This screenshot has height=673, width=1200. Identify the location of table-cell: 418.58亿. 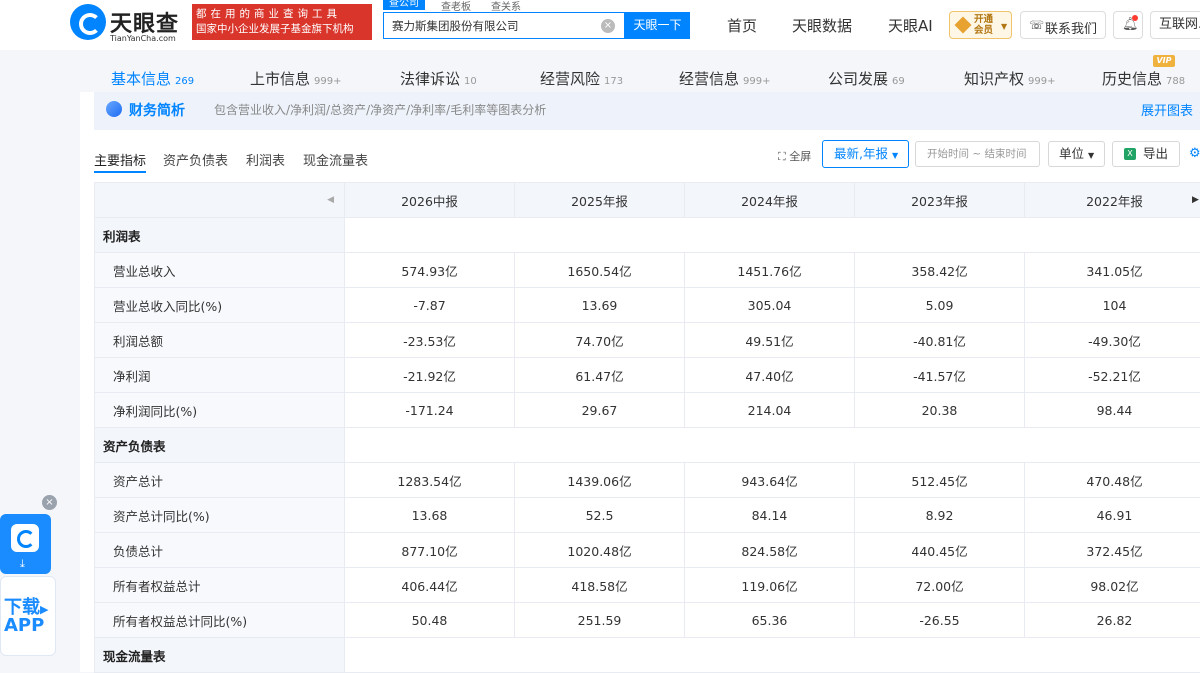
(600, 585).